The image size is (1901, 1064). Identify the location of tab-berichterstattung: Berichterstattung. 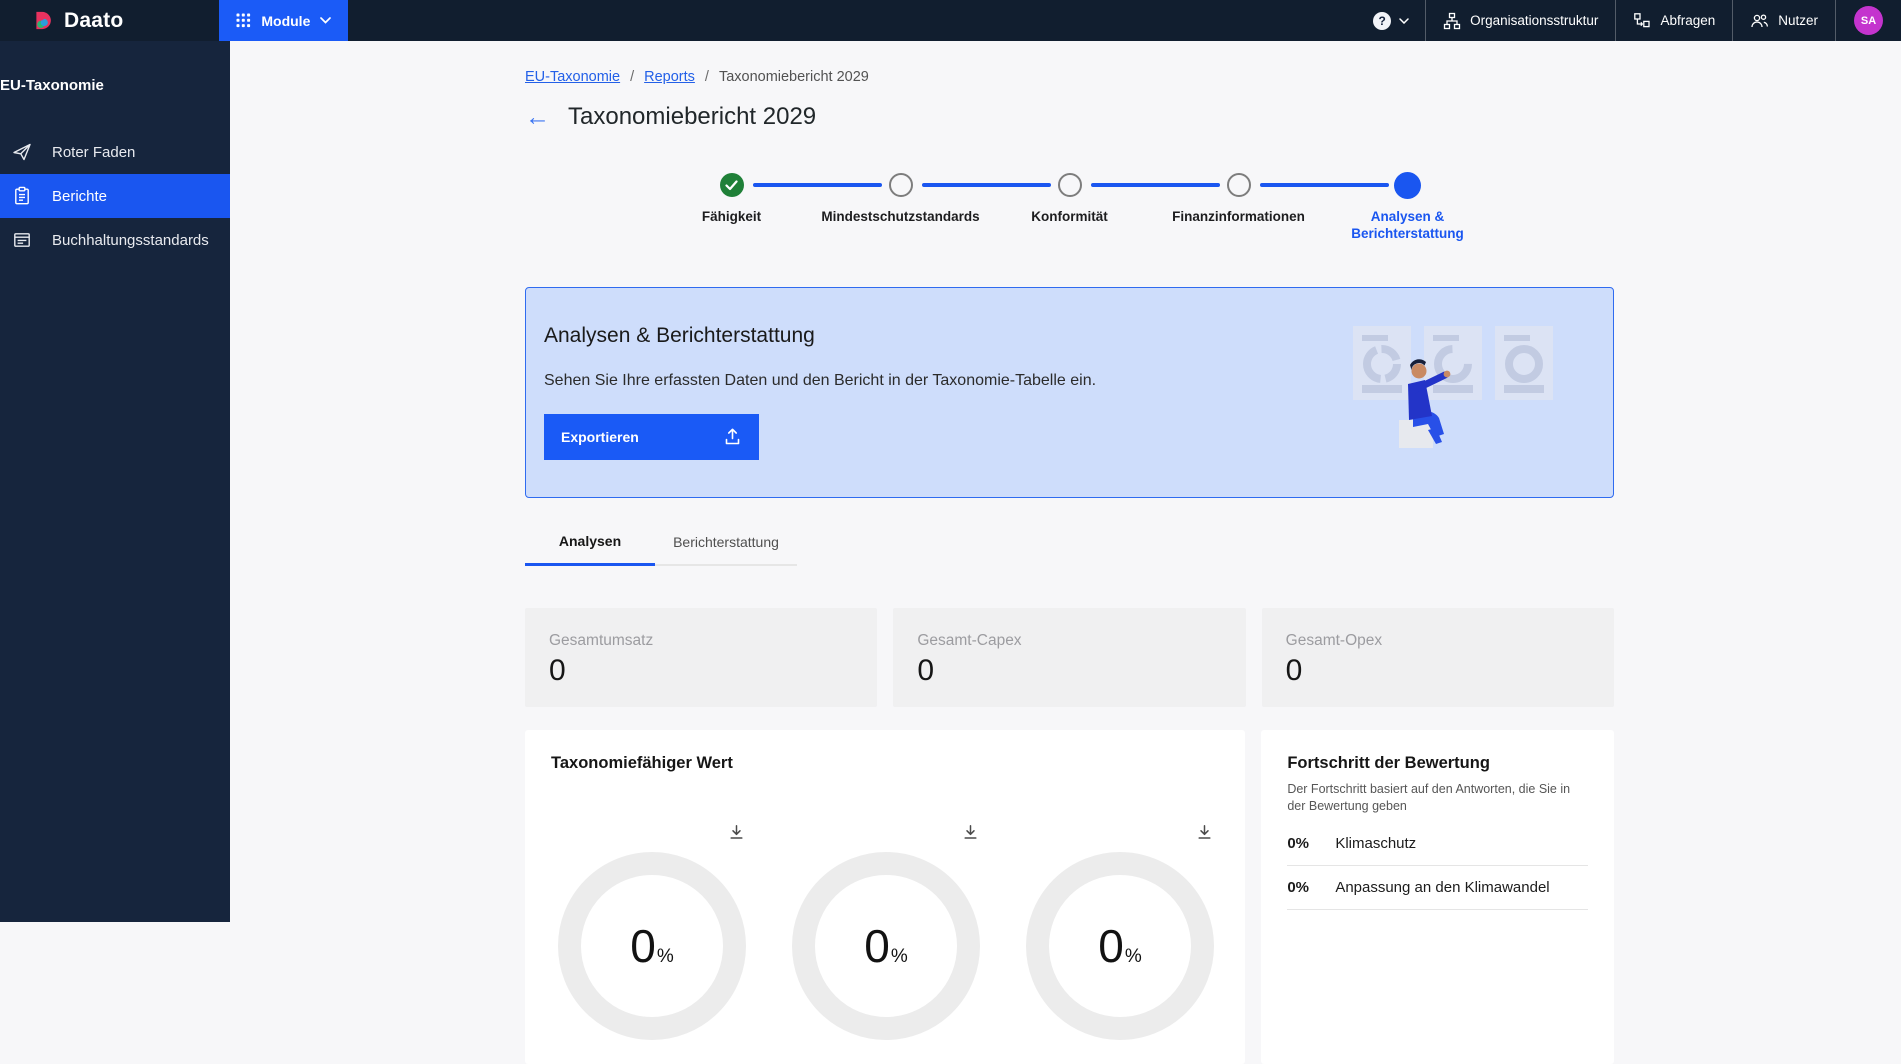
(726, 543).